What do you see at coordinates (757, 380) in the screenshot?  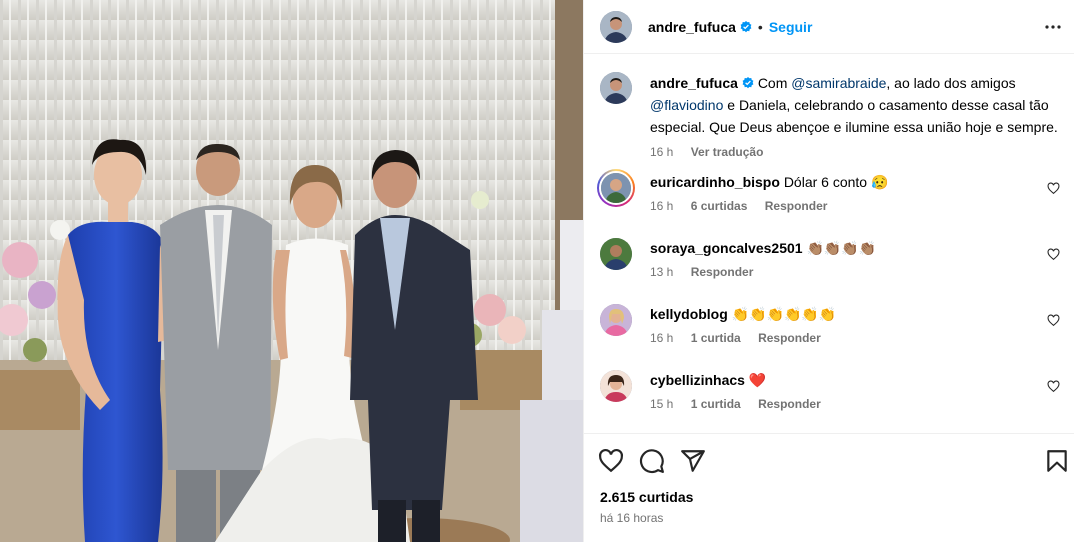 I see `comment-text: ❤️` at bounding box center [757, 380].